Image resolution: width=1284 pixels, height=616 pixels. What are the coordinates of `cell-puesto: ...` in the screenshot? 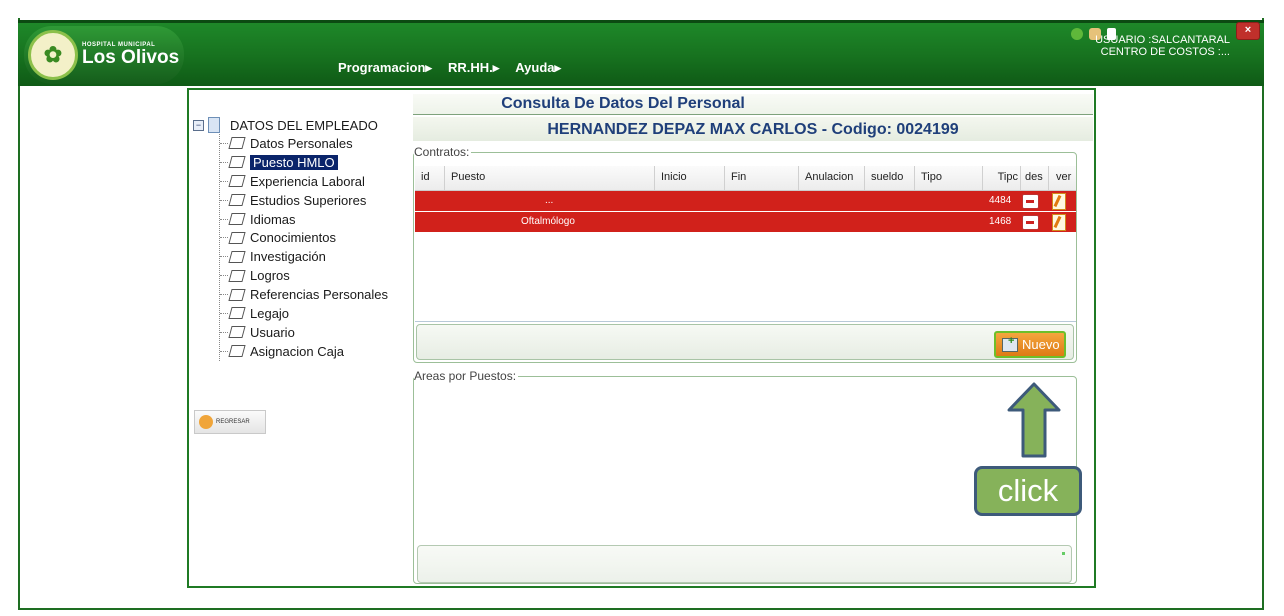 It's located at (549, 200).